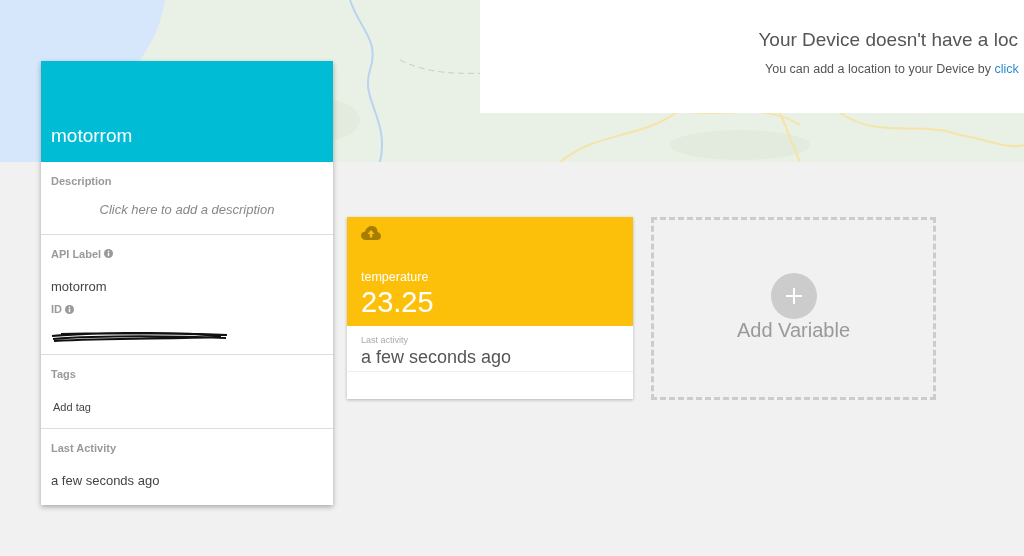  Describe the element at coordinates (187, 210) in the screenshot. I see `description-placeholder: Click here to add a description` at that location.